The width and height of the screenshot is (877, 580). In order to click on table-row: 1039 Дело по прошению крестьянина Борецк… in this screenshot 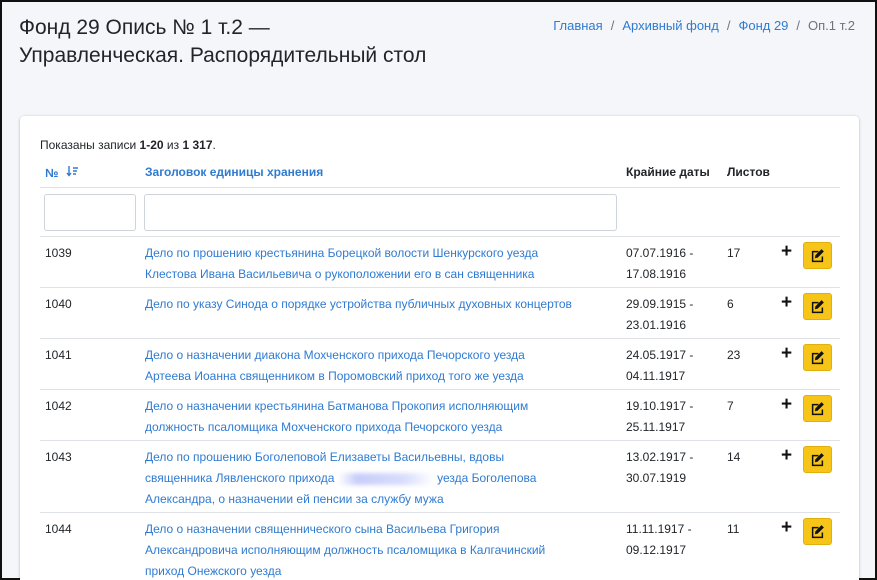, I will do `click(440, 262)`.